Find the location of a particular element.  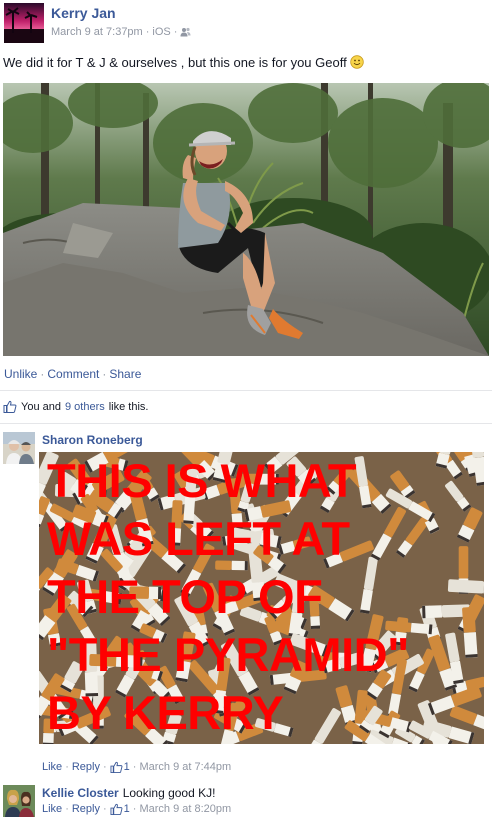

post-actions: Unlike · Comment · Share is located at coordinates (72, 374).